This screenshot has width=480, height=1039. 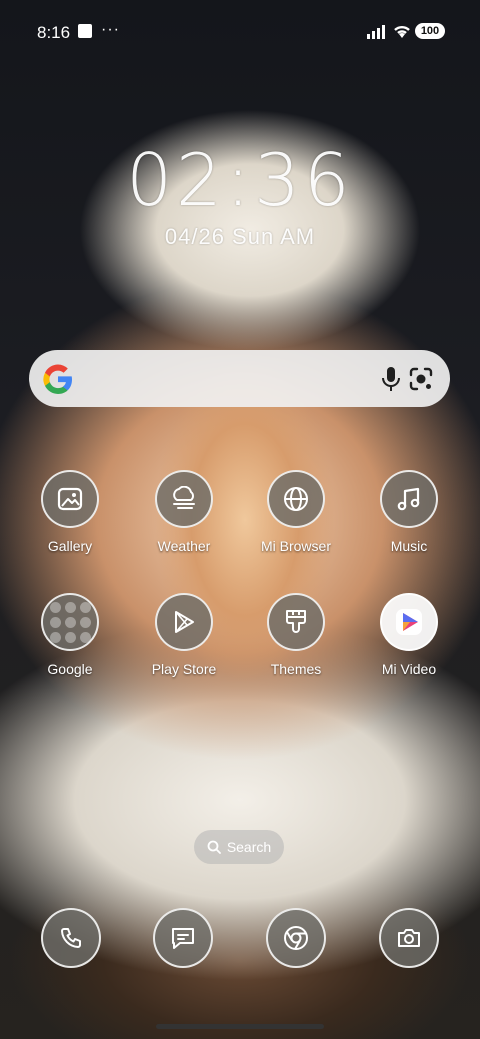 I want to click on messages-icon, so click(x=183, y=938).